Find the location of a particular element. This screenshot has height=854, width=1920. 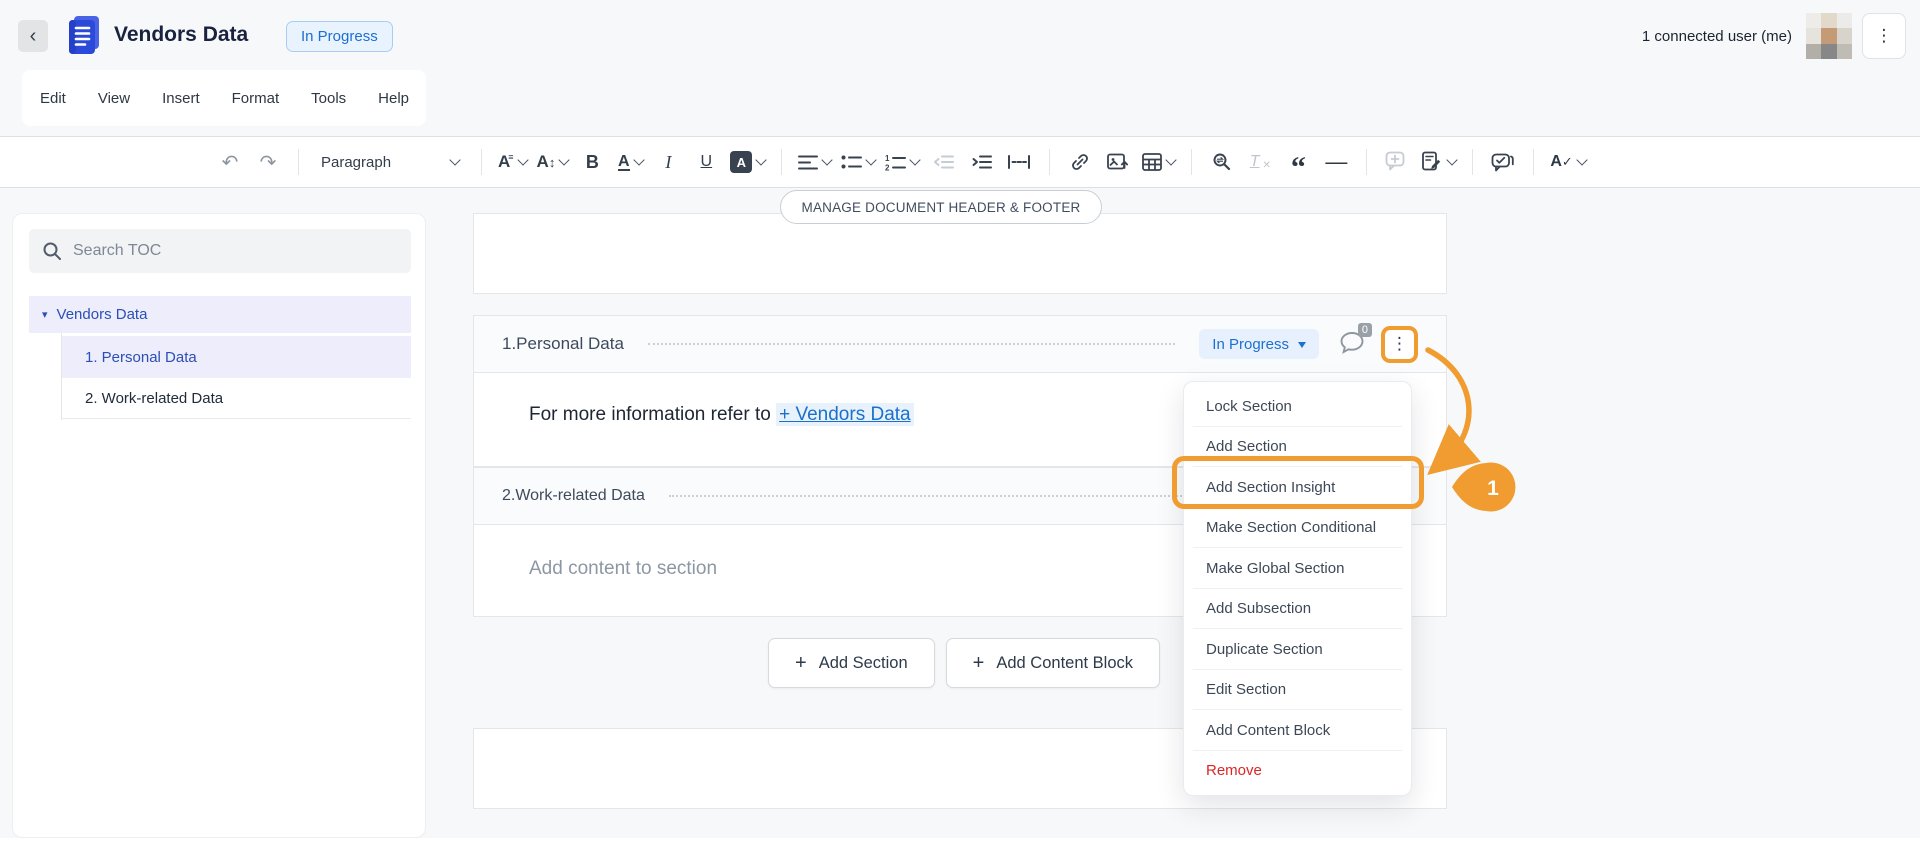

indent-icon is located at coordinates (982, 162).